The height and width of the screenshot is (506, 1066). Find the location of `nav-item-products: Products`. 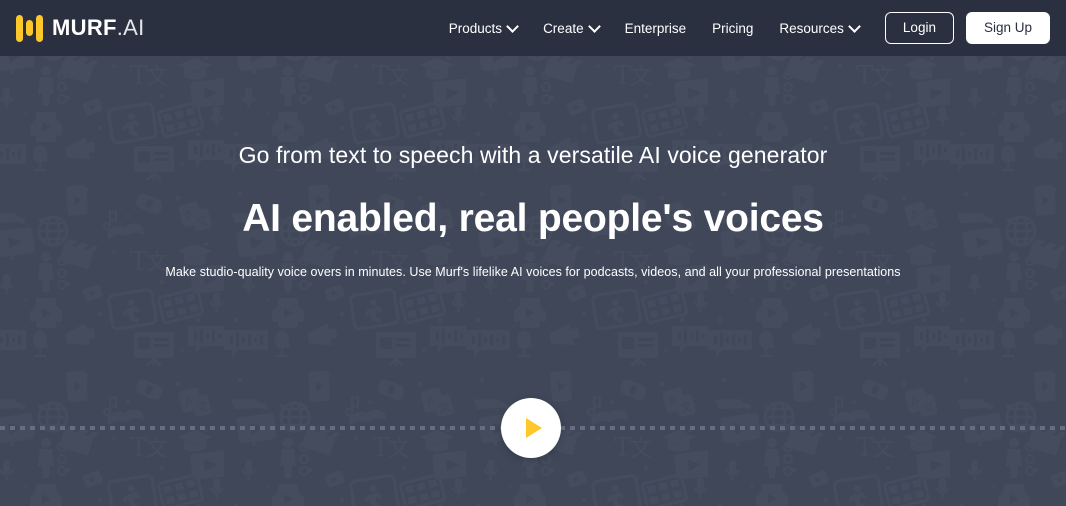

nav-item-products: Products is located at coordinates (483, 28).